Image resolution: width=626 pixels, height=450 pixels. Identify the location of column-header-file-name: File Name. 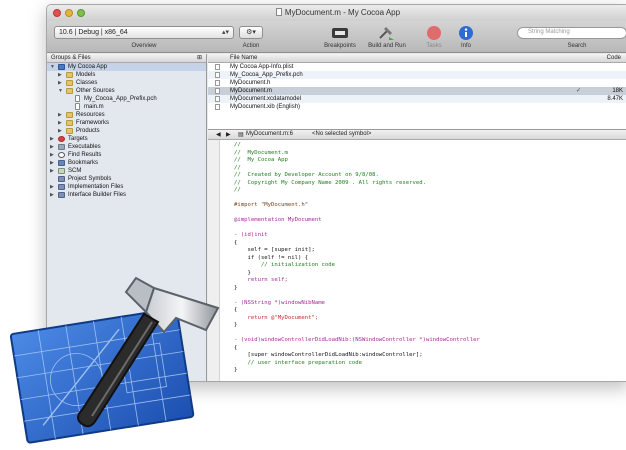
(243, 58).